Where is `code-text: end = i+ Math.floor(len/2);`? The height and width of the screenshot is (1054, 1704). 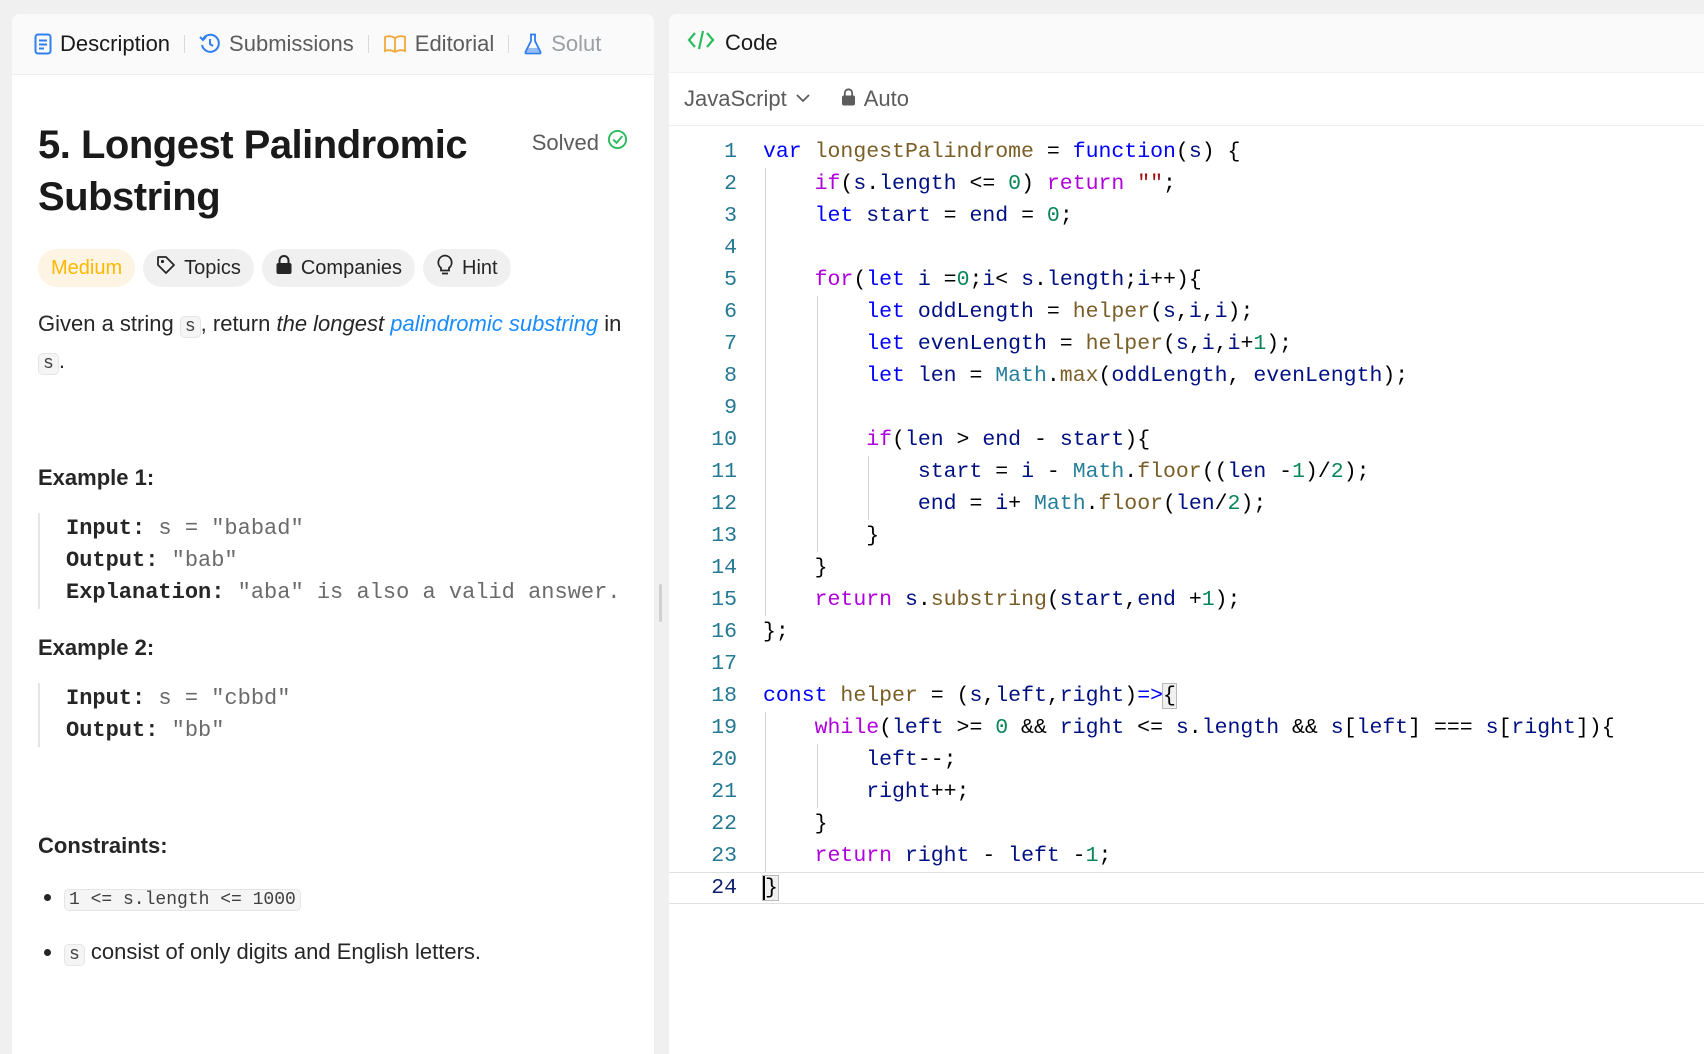 code-text: end = i+ Math.floor(len/2); is located at coordinates (1092, 504).